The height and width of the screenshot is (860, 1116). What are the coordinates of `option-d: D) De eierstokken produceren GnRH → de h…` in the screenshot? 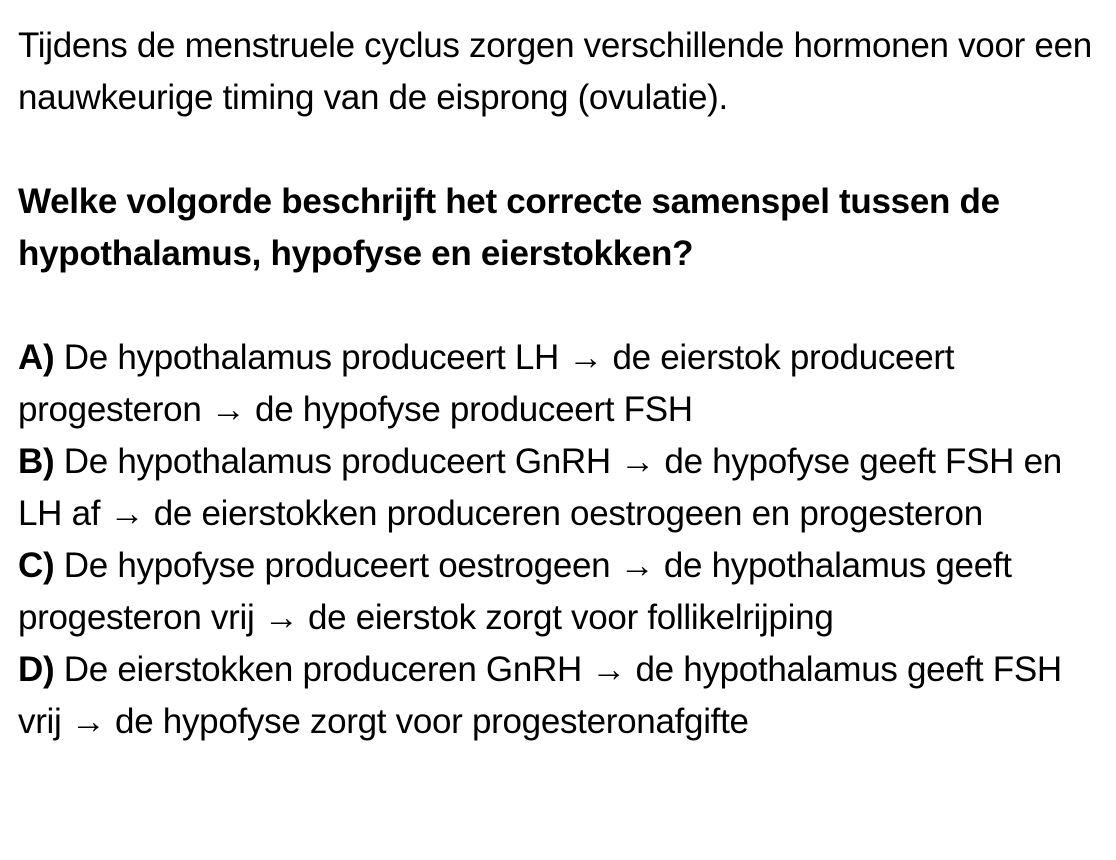 It's located at (563, 696).